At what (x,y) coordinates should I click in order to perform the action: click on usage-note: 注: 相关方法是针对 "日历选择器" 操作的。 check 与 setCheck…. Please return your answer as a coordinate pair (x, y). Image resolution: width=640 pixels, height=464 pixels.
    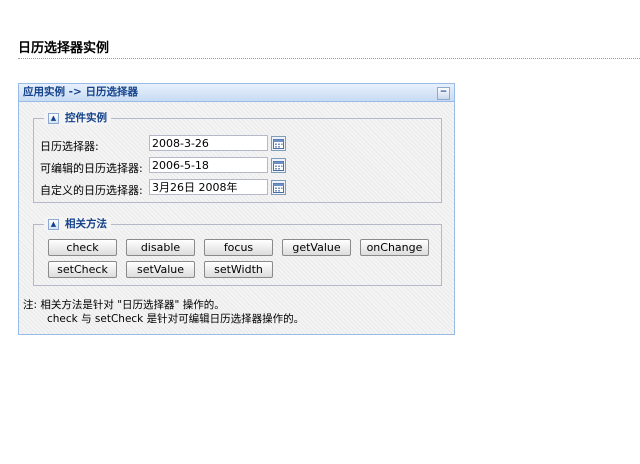
    Looking at the image, I should click on (163, 312).